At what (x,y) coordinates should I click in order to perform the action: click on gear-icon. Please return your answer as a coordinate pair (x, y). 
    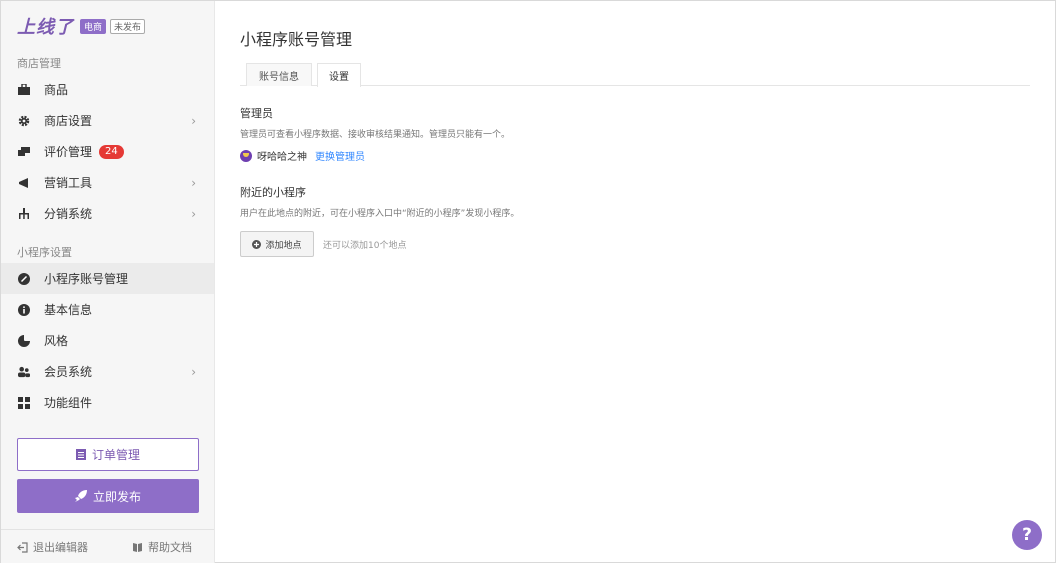
    Looking at the image, I should click on (24, 121).